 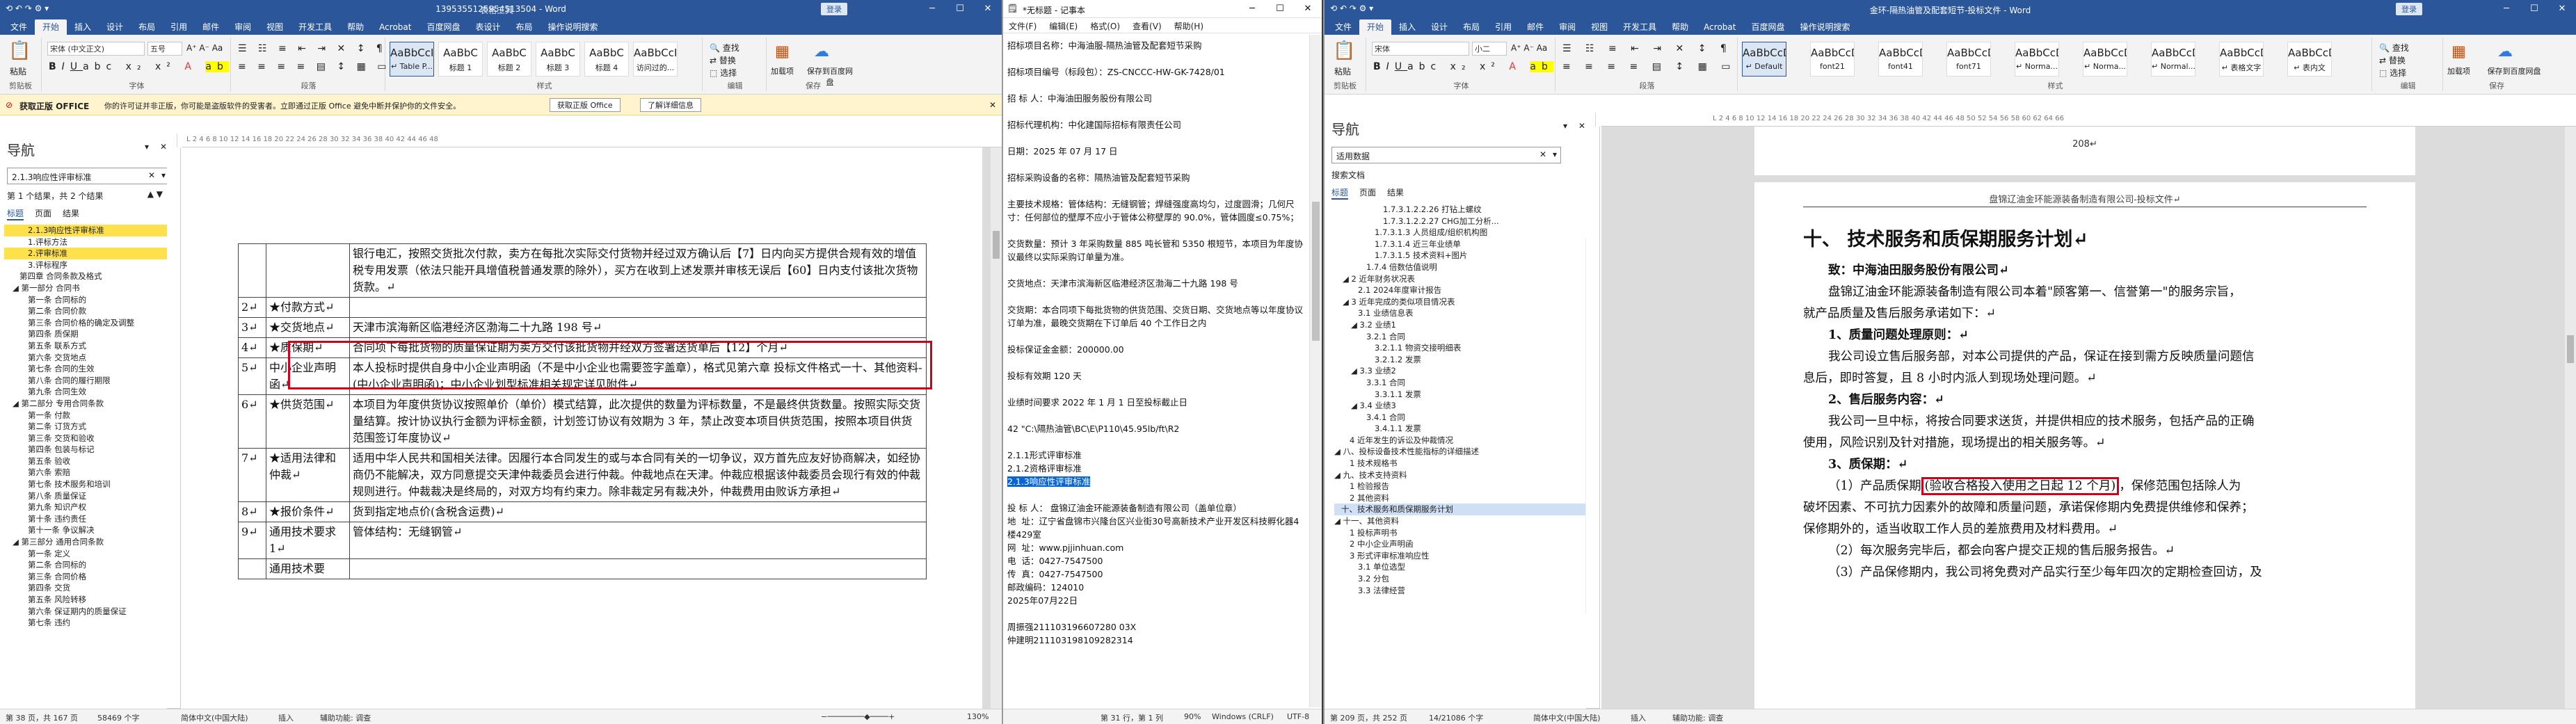 What do you see at coordinates (88, 542) in the screenshot?
I see `nav-heading-item: ◢ 第三部分 通用合同条款` at bounding box center [88, 542].